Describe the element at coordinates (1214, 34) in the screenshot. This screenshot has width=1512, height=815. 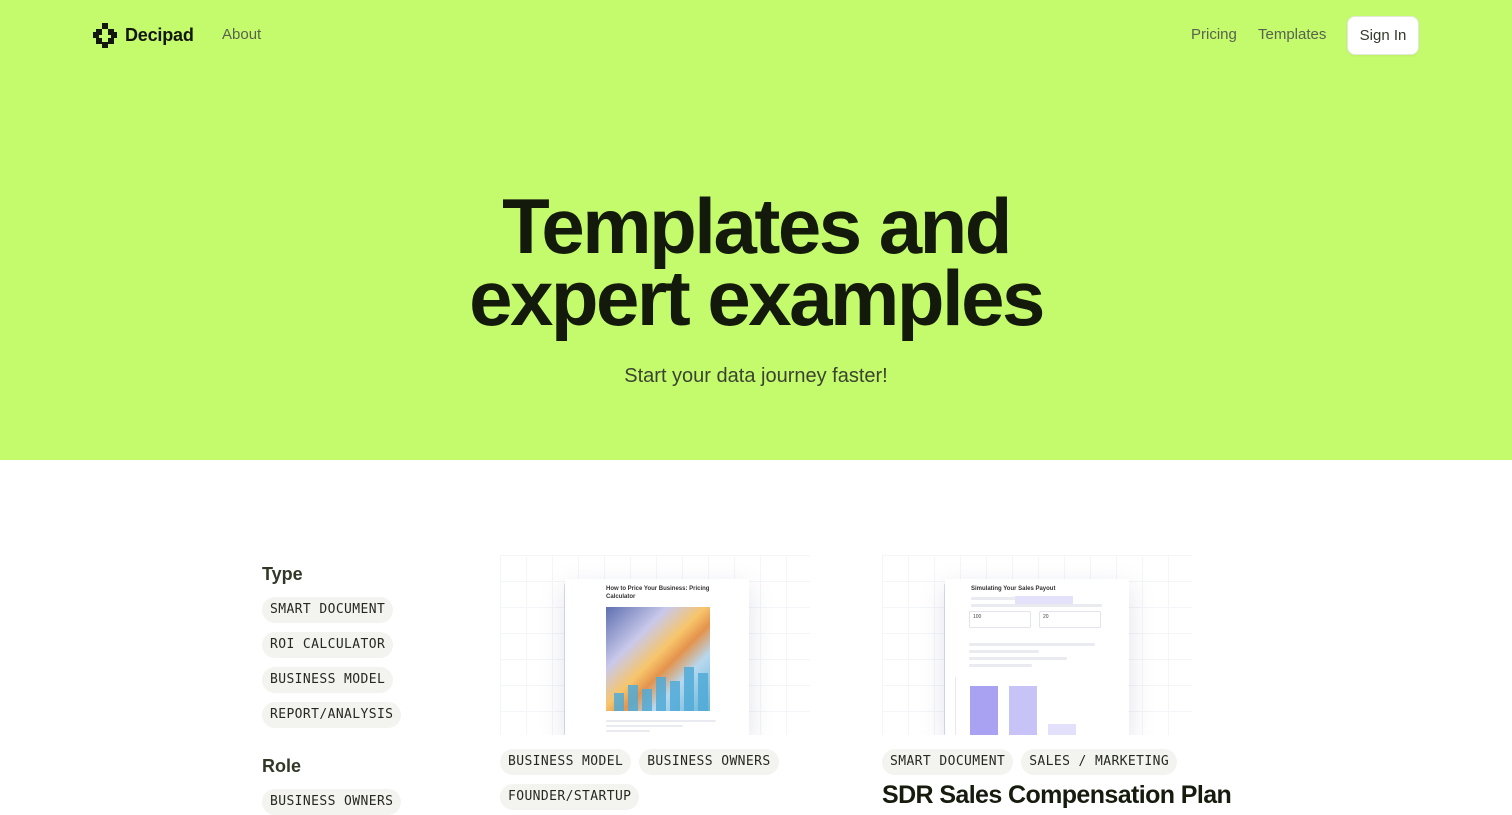
I see `nav-pricing-link: Pricing` at that location.